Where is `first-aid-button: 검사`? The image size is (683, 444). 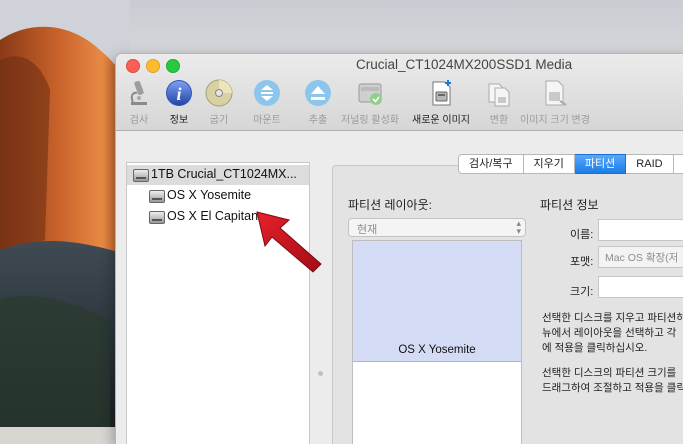 first-aid-button: 검사 is located at coordinates (139, 102).